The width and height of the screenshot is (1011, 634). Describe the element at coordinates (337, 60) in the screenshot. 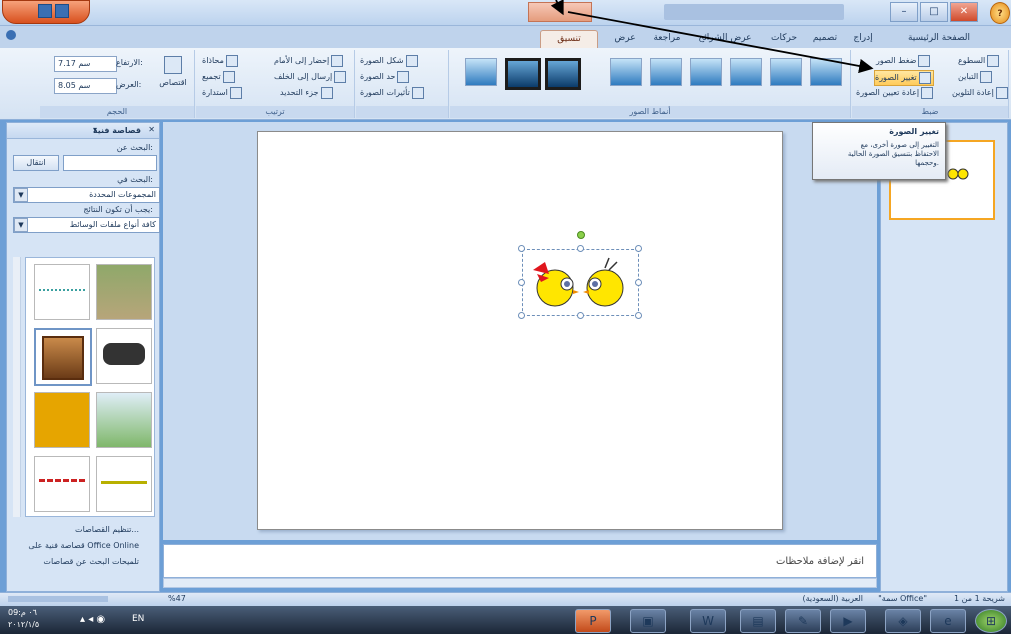

I see `bring-front-icon` at that location.